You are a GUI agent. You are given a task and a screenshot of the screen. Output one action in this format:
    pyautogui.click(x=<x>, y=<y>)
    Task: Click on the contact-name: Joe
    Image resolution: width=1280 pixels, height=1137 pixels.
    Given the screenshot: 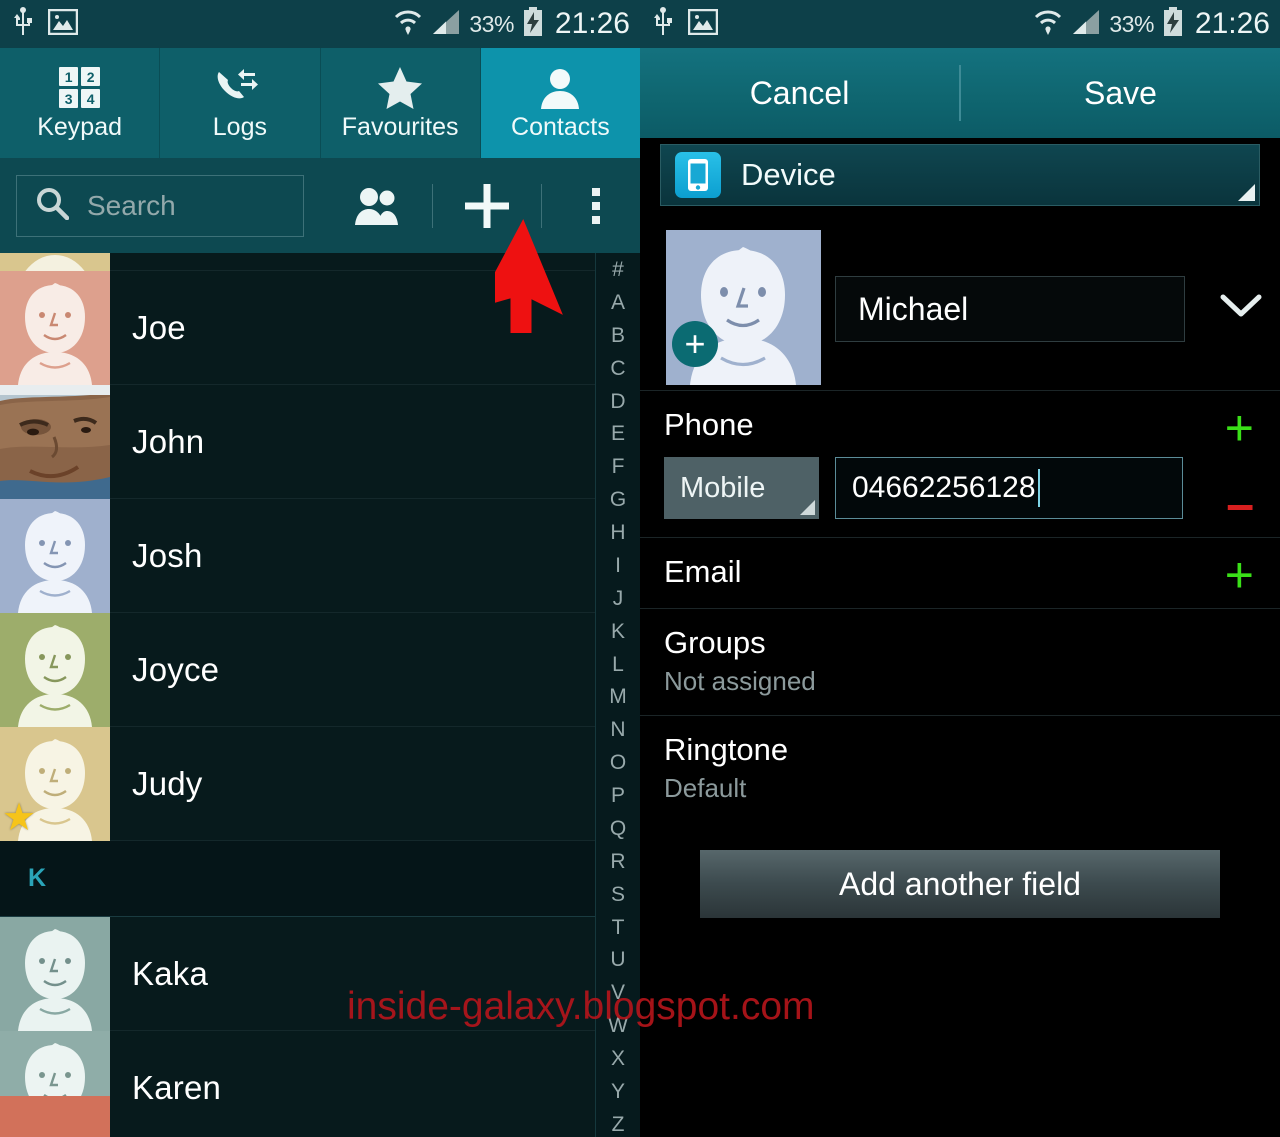 What is the action you would take?
    pyautogui.click(x=159, y=327)
    